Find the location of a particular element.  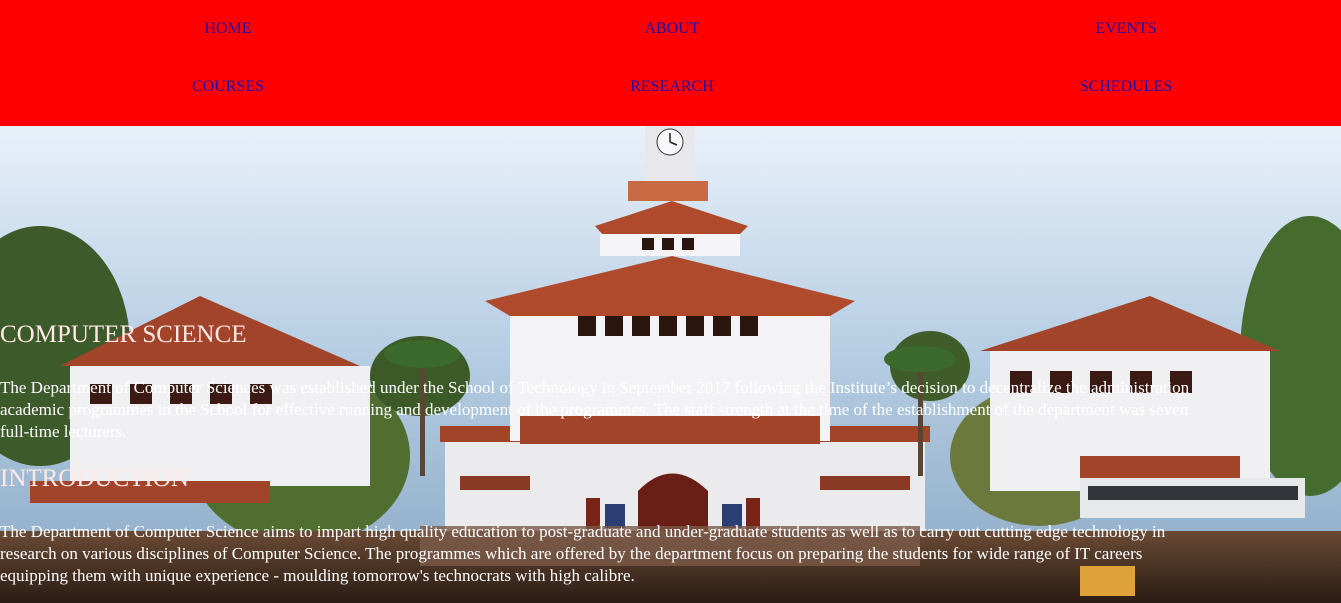

nav-link-home: HOME is located at coordinates (227, 29).